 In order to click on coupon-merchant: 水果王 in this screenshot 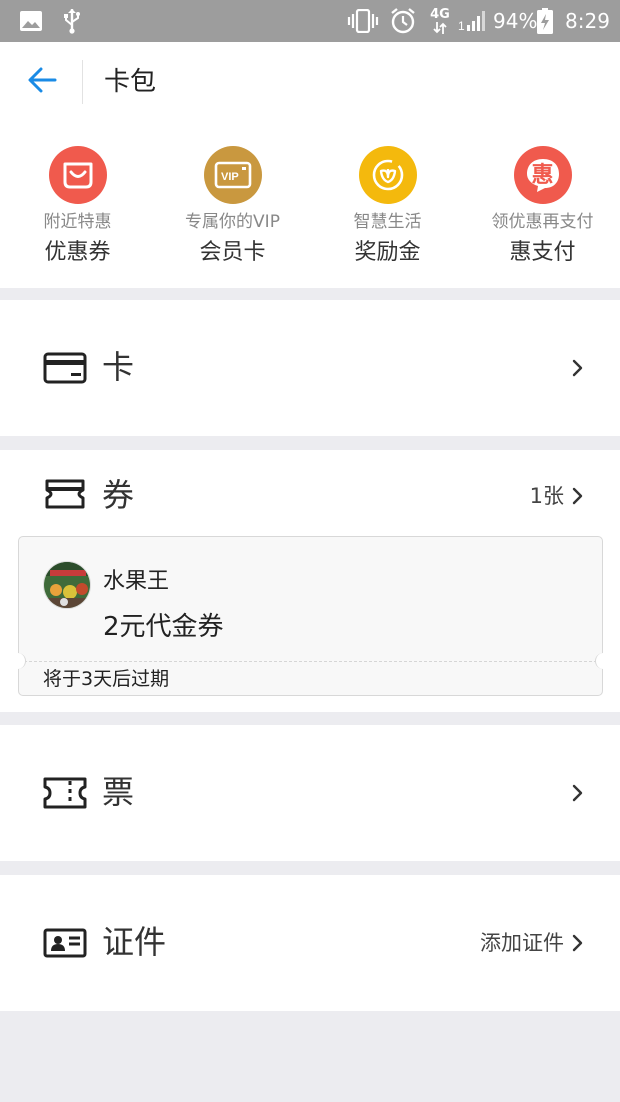, I will do `click(136, 581)`.